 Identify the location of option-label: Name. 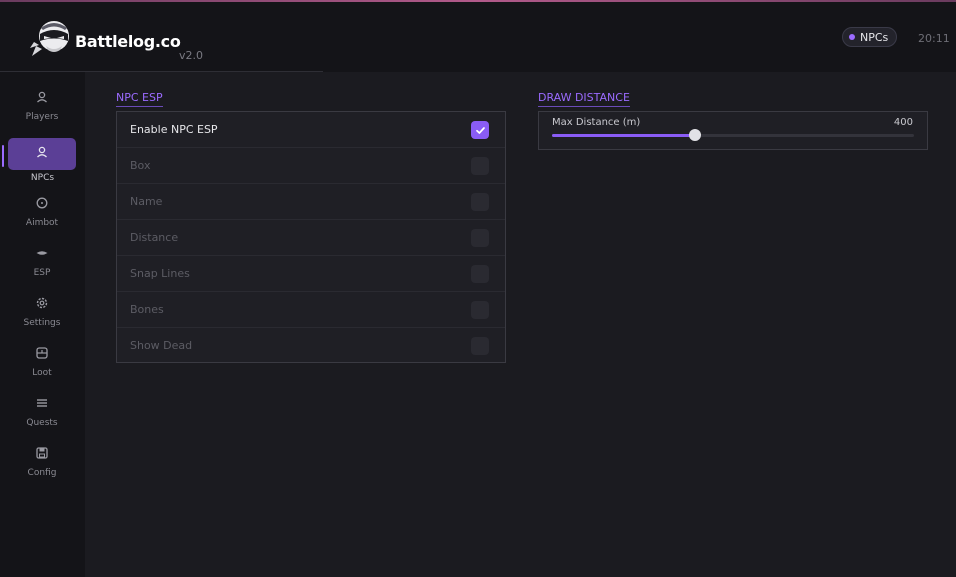
(146, 201).